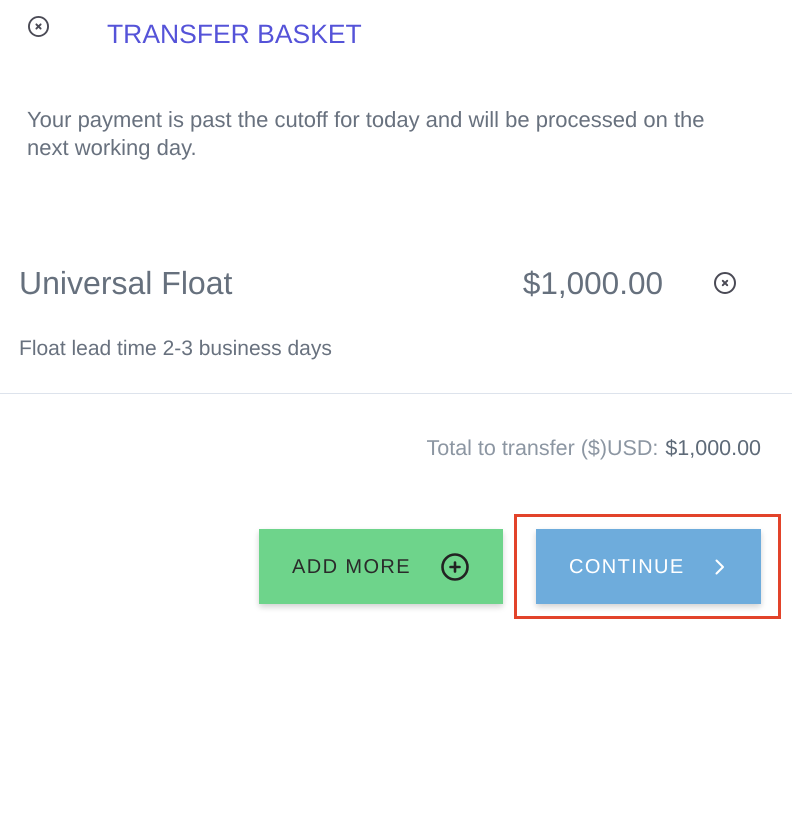  What do you see at coordinates (720, 566) in the screenshot?
I see `chevron-right-icon` at bounding box center [720, 566].